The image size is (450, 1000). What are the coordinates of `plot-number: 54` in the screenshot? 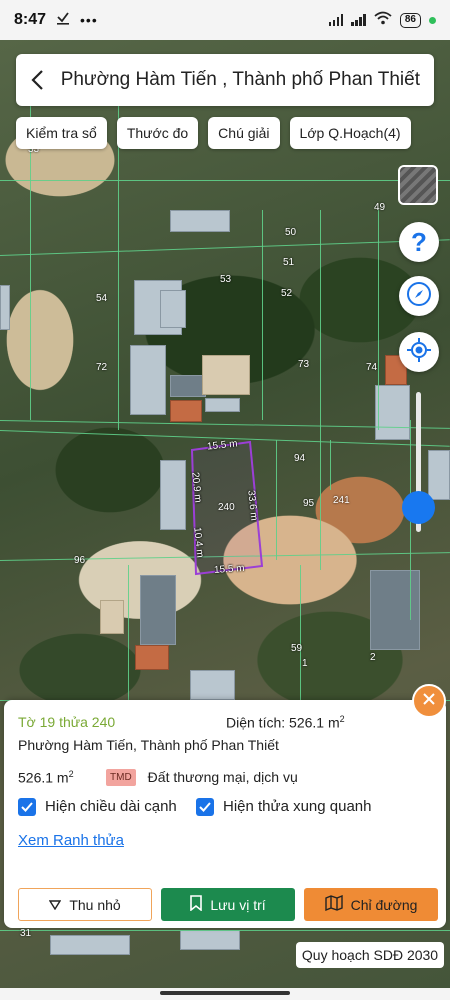 It's located at (102, 298).